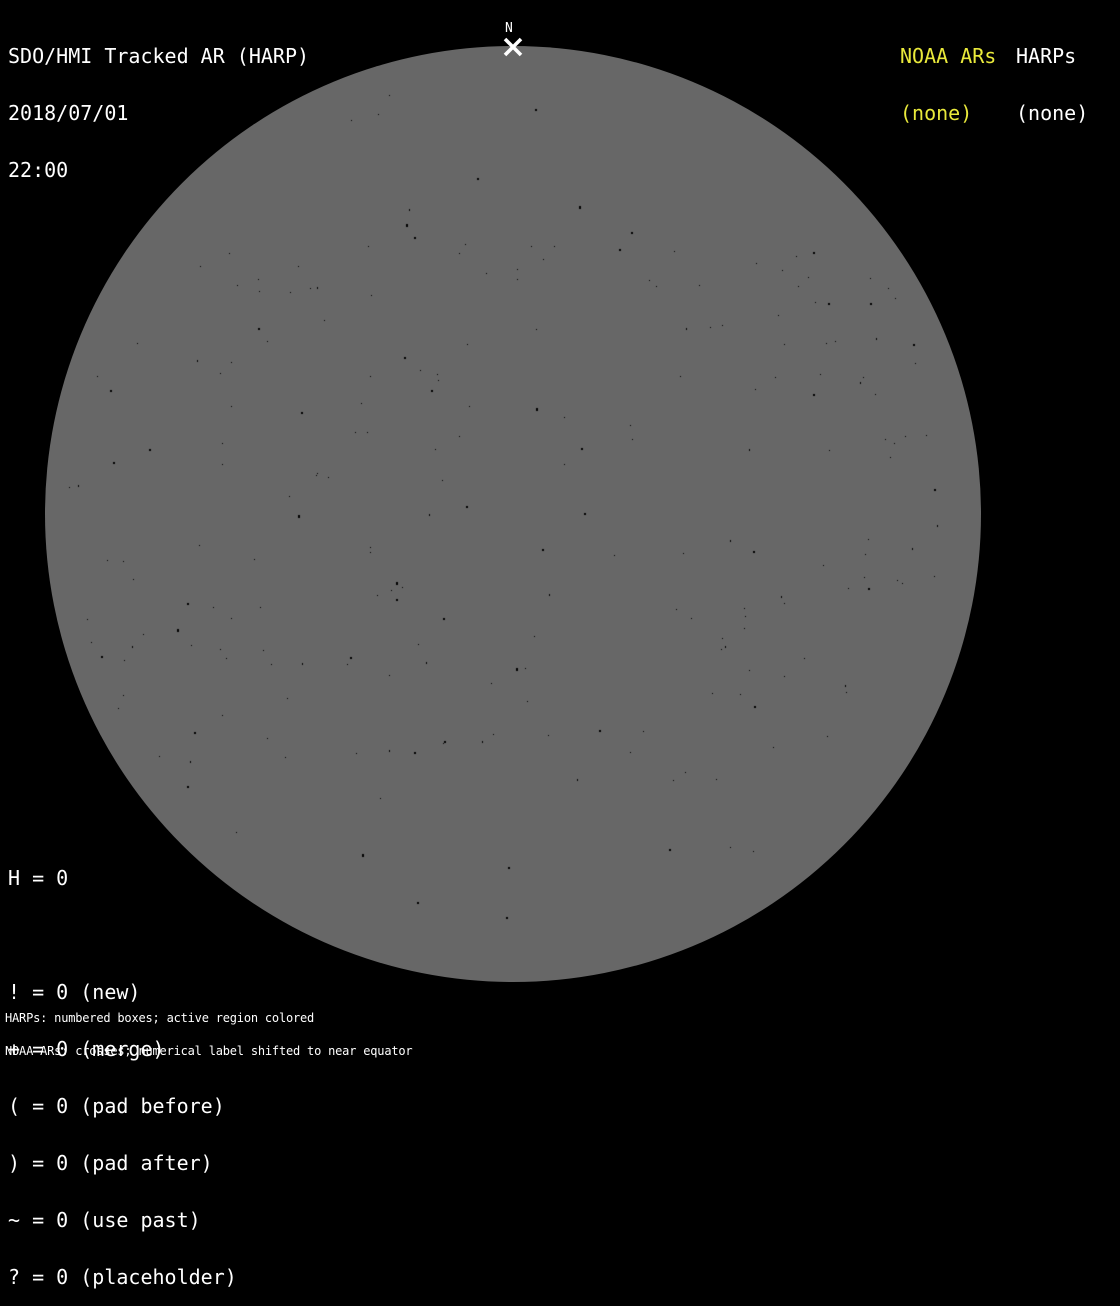 Image resolution: width=1120 pixels, height=1306 pixels. What do you see at coordinates (936, 113) in the screenshot?
I see `noaa-ars-value: (none)` at bounding box center [936, 113].